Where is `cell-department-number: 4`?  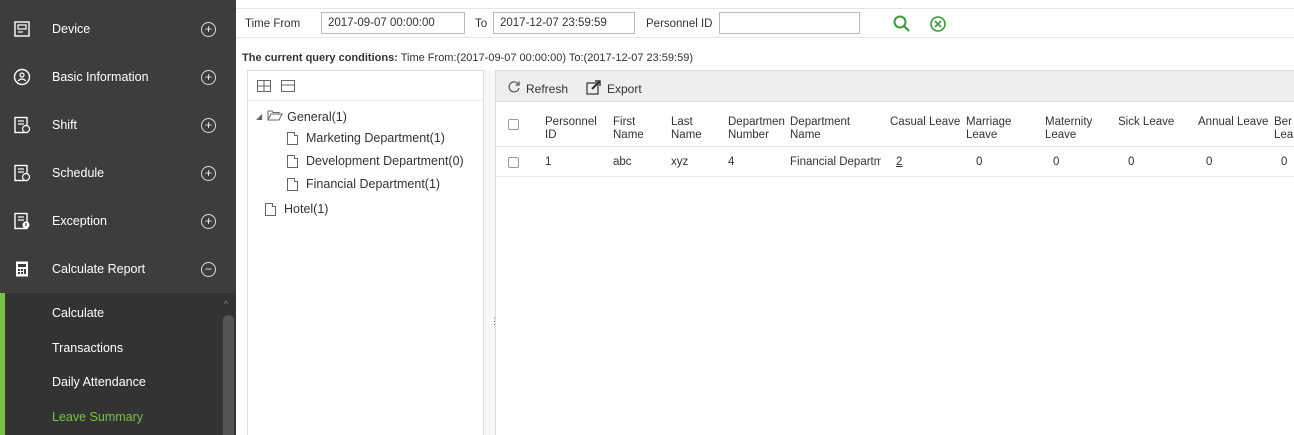
cell-department-number: 4 is located at coordinates (731, 162).